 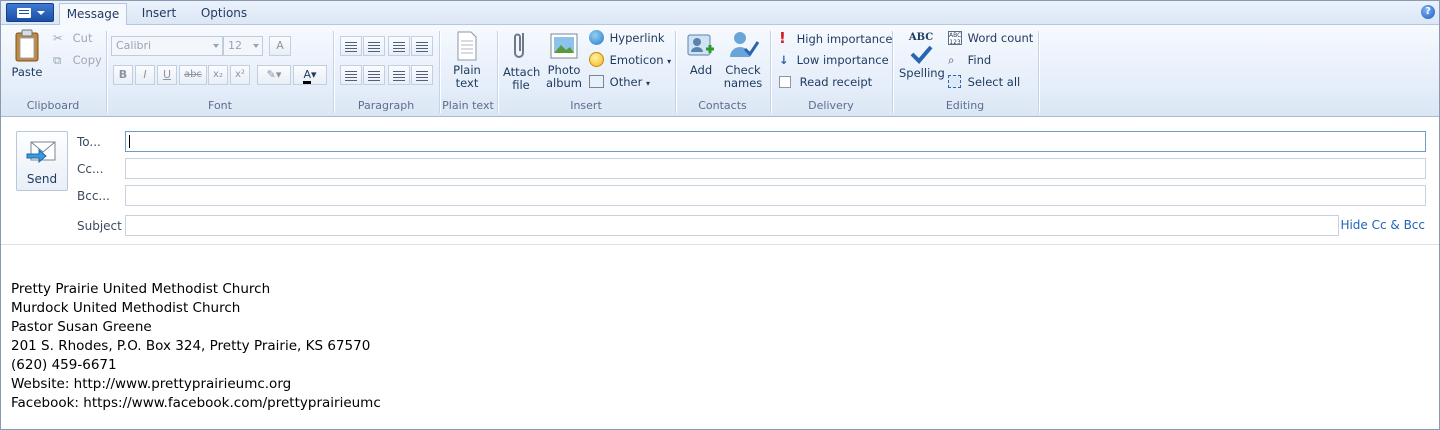 I want to click on to-field, so click(x=775, y=141).